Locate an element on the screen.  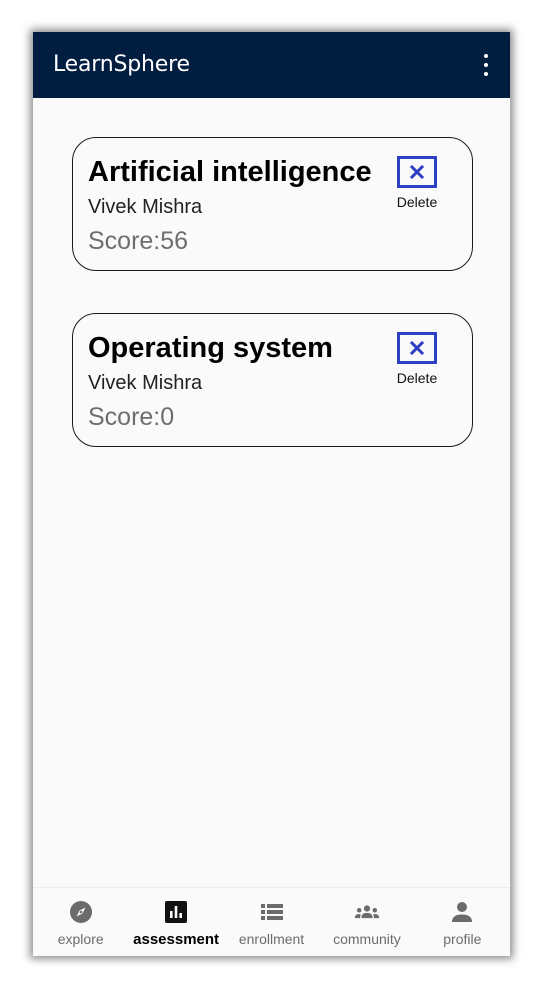
nav-label: enrollment is located at coordinates (271, 939).